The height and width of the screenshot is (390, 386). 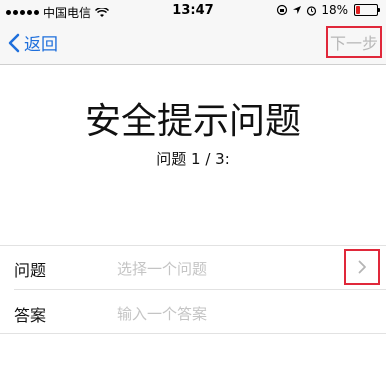 What do you see at coordinates (162, 268) in the screenshot?
I see `question-select: 选择一个问题` at bounding box center [162, 268].